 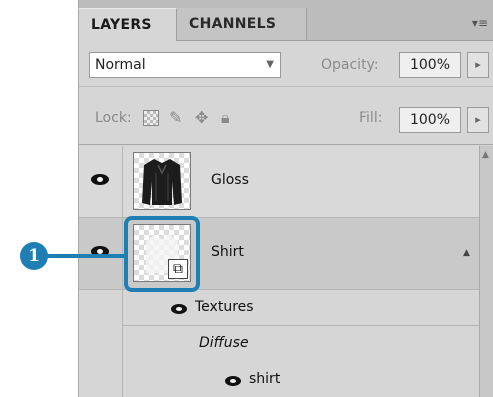 What do you see at coordinates (485, 155) in the screenshot?
I see `scroll-up-icon: ▲` at bounding box center [485, 155].